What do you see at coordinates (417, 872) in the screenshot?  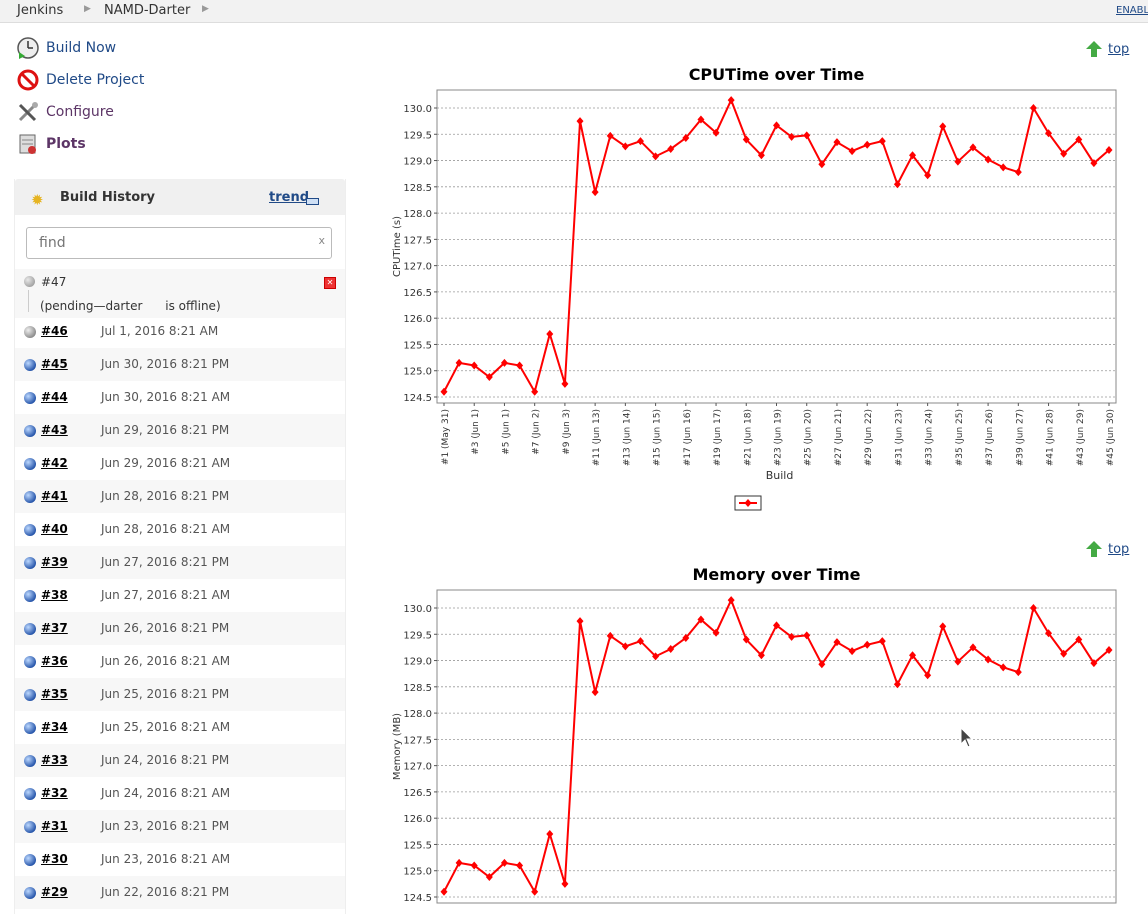 I see `y-tick-label: 125.0` at bounding box center [417, 872].